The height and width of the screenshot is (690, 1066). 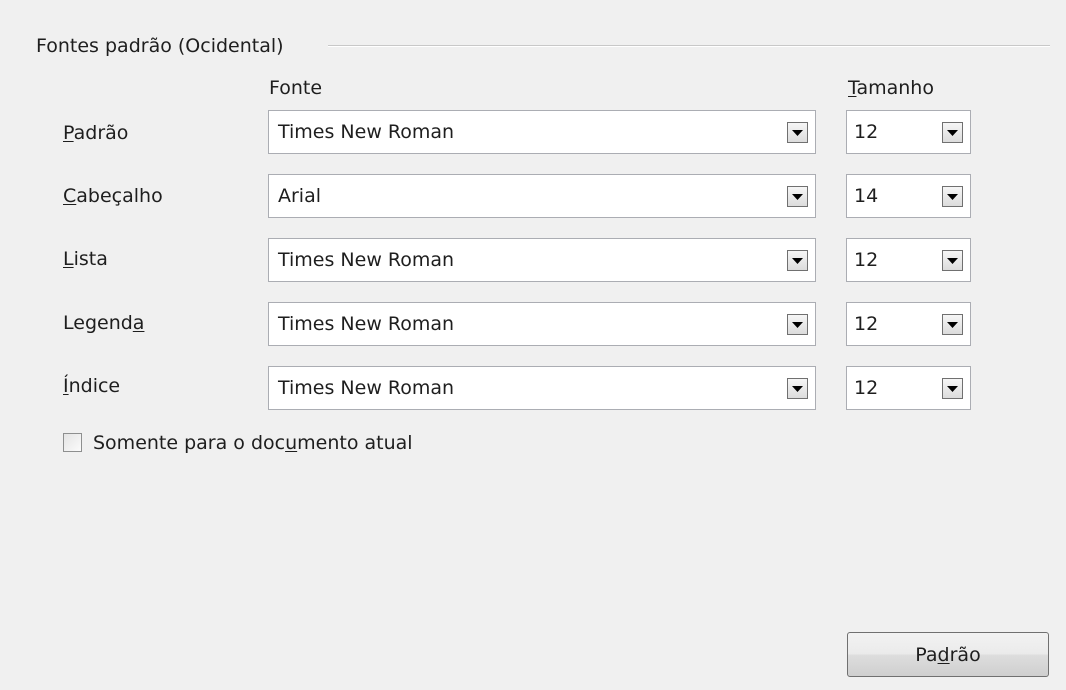 I want to click on size-select-cabecalho: 14, so click(x=908, y=196).